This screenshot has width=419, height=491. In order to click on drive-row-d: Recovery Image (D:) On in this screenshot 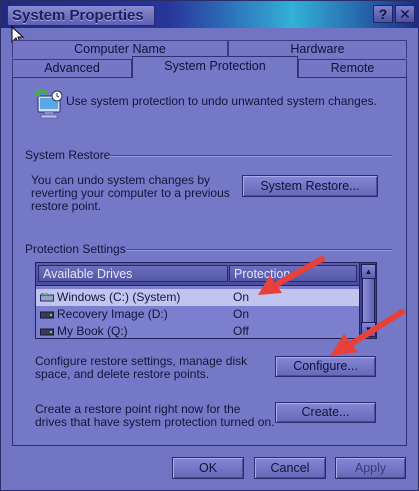, I will do `click(198, 314)`.